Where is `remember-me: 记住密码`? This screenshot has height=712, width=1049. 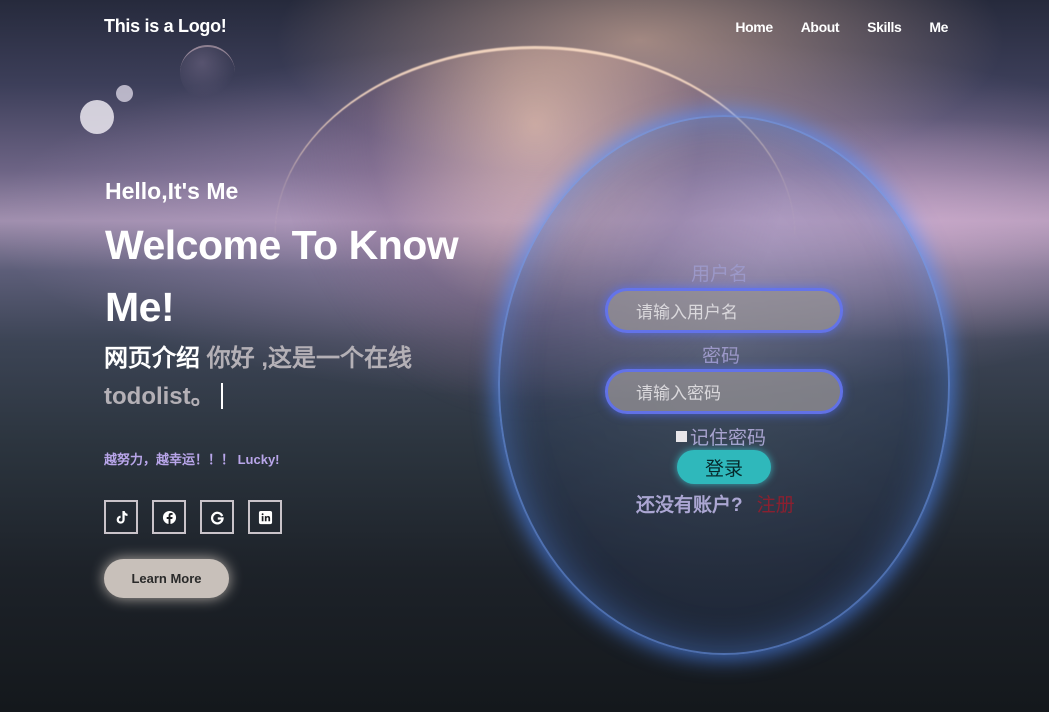 remember-me: 记住密码 is located at coordinates (721, 436).